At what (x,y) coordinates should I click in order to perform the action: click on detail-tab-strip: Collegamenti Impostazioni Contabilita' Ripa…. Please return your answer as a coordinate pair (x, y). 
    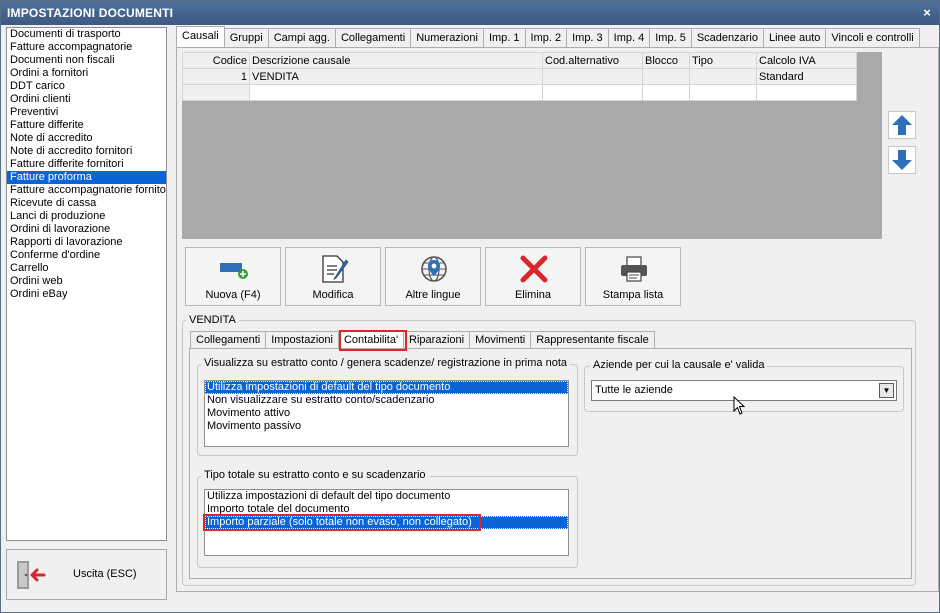
    Looking at the image, I should click on (422, 340).